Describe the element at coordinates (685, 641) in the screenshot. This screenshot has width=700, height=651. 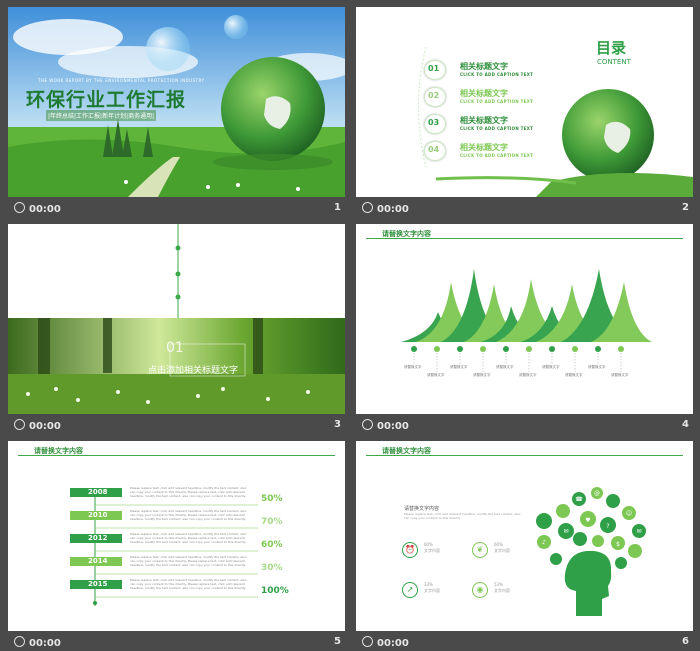
I see `slide-6-number: 6` at that location.